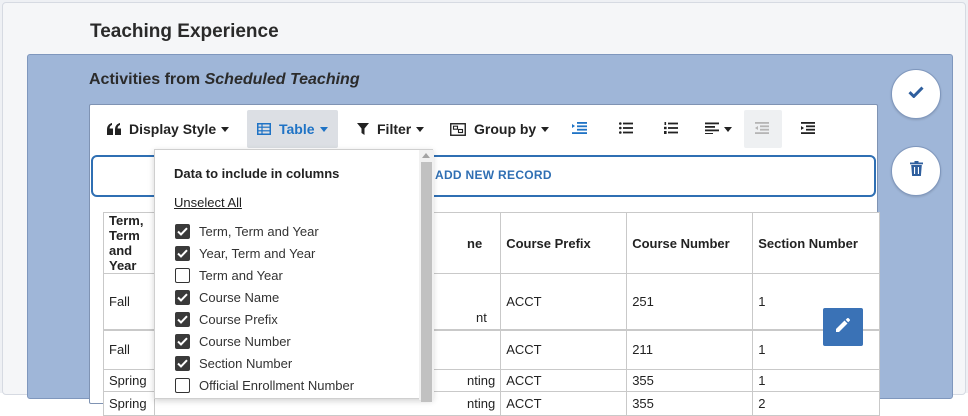 The image size is (968, 416). Describe the element at coordinates (184, 31) in the screenshot. I see `page-title: Teaching Experience` at that location.